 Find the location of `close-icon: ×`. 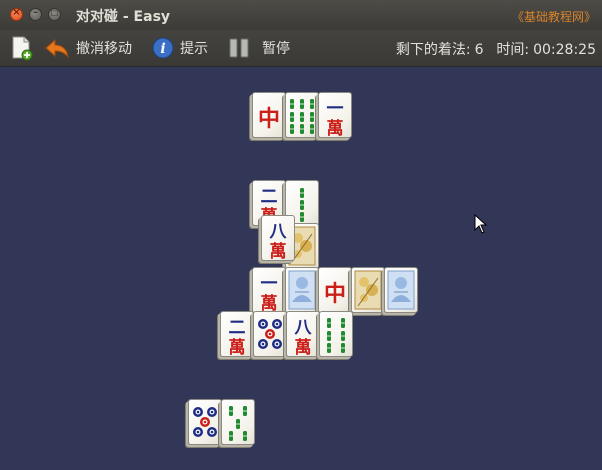

close-icon: × is located at coordinates (16, 12).